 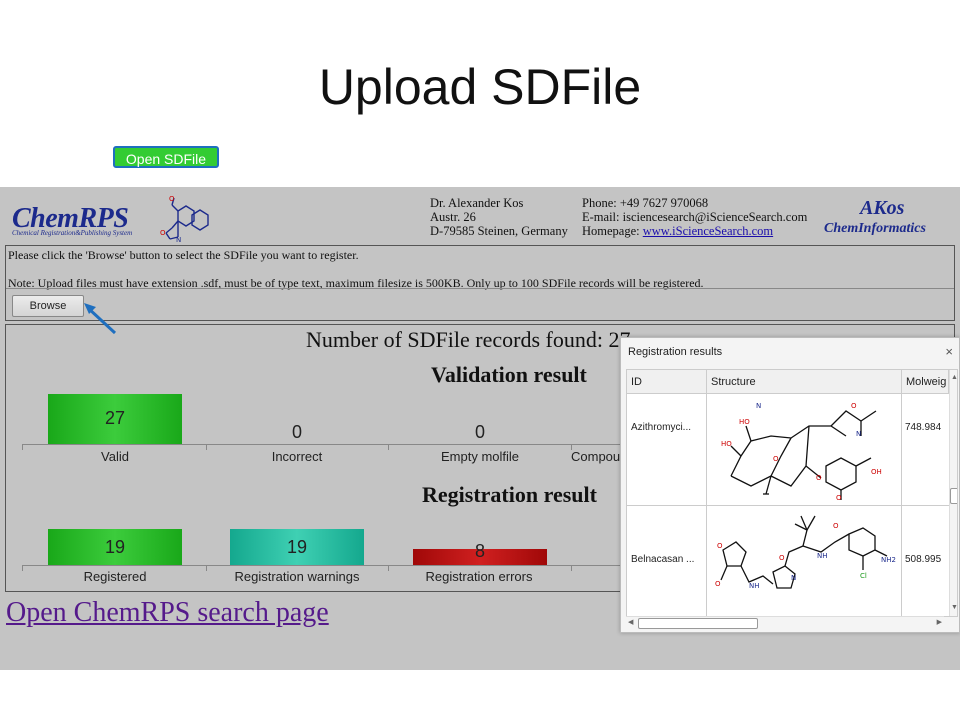 What do you see at coordinates (788, 505) in the screenshot?
I see `row-divider` at bounding box center [788, 505].